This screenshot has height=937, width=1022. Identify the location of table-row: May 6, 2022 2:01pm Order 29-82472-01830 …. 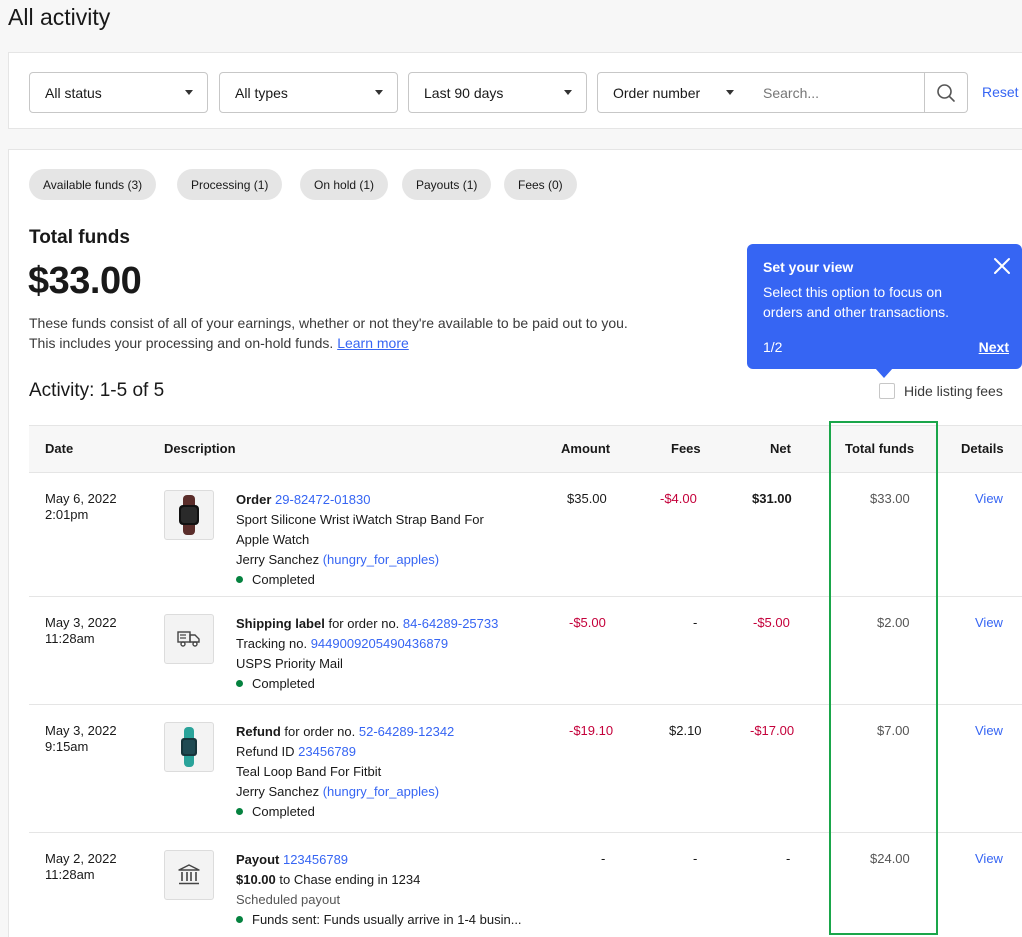
(525, 535).